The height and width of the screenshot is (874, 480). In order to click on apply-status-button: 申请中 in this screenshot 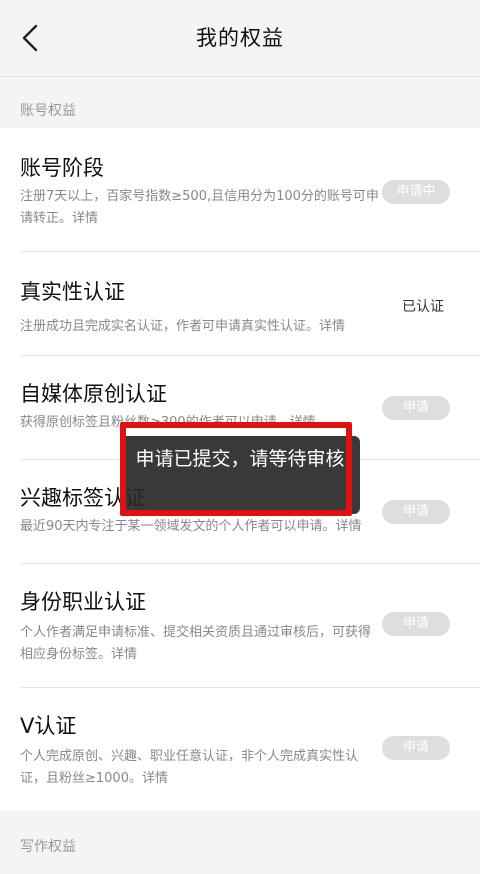, I will do `click(416, 192)`.